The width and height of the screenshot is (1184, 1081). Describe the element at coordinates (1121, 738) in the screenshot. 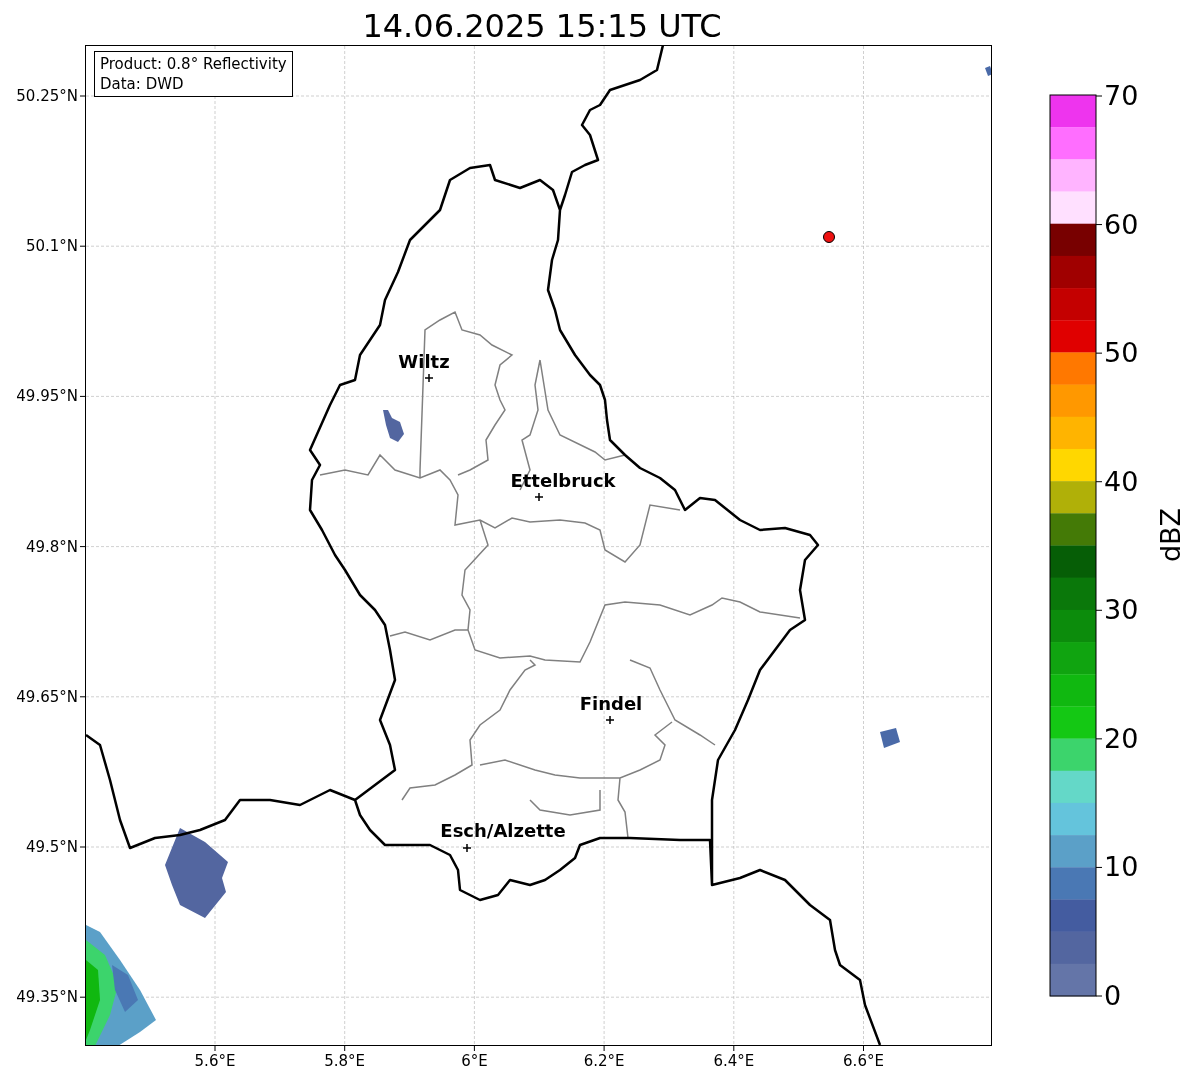

I see `colorbar-tick-label: 20` at that location.